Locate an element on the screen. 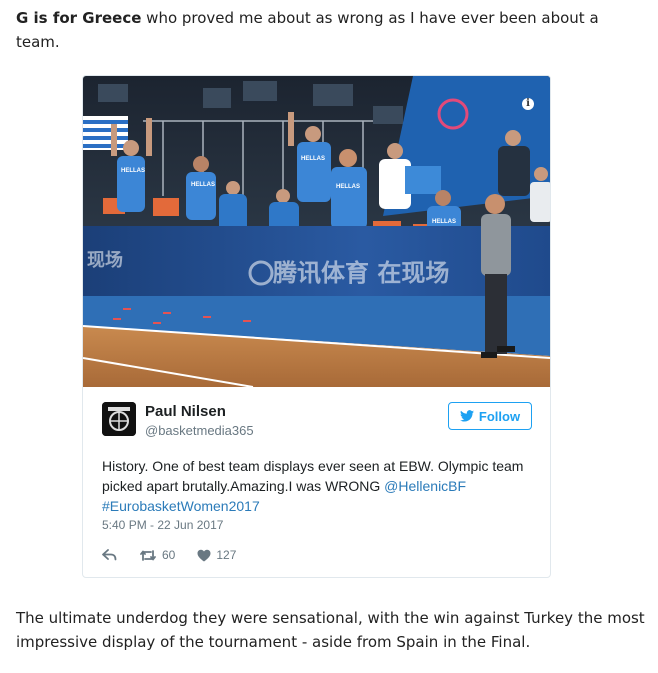 This screenshot has height=673, width=658. mention-link: @HellenicBF is located at coordinates (425, 486).